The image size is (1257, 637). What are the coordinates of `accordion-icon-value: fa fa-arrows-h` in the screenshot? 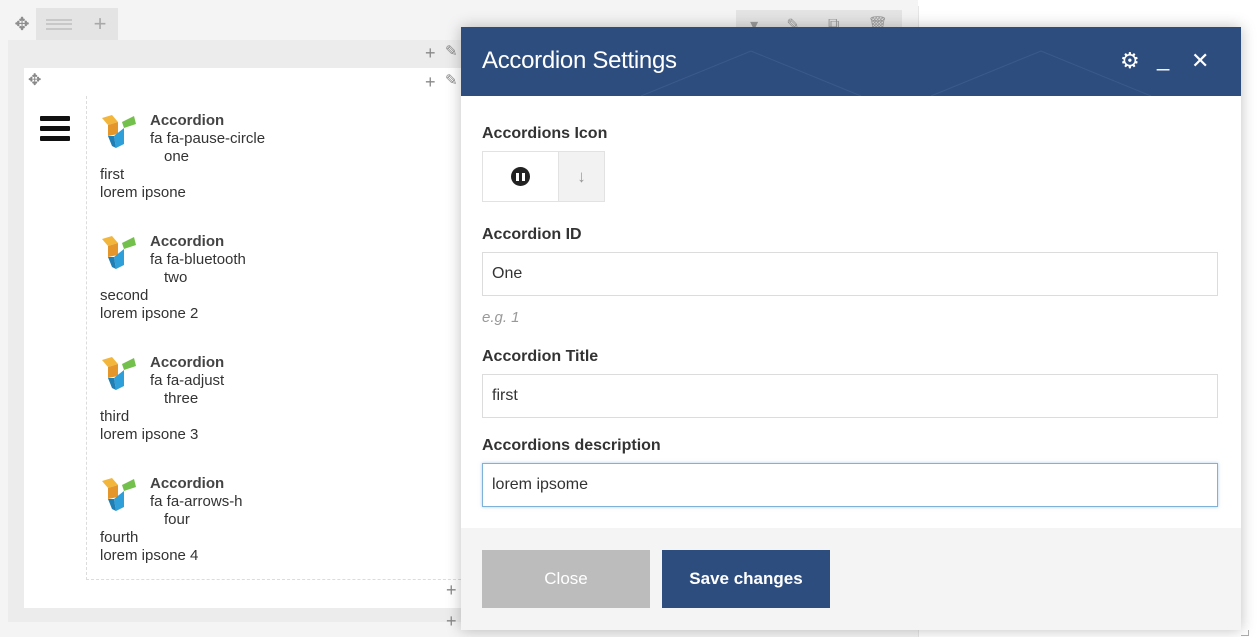 It's located at (196, 501).